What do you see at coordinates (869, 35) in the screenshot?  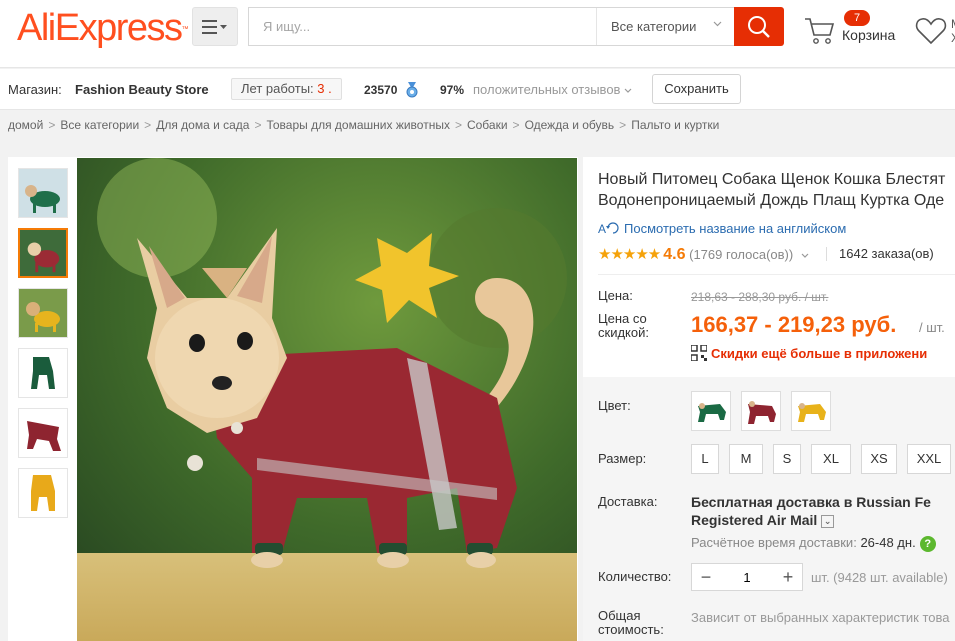 I see `cart-label: Корзина` at bounding box center [869, 35].